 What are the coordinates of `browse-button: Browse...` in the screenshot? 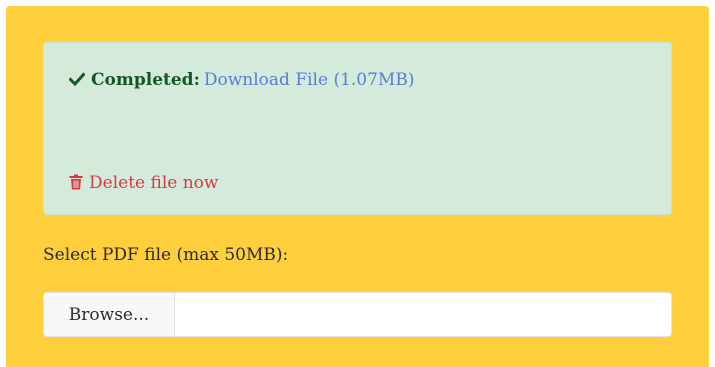 It's located at (109, 314).